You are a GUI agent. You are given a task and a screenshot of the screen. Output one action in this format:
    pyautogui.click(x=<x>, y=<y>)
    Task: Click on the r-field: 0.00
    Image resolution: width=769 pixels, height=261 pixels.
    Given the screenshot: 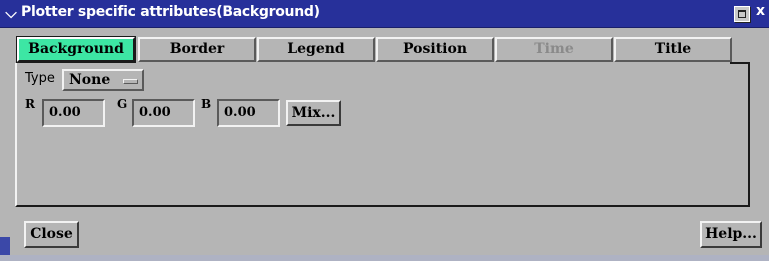 What is the action you would take?
    pyautogui.click(x=73, y=113)
    